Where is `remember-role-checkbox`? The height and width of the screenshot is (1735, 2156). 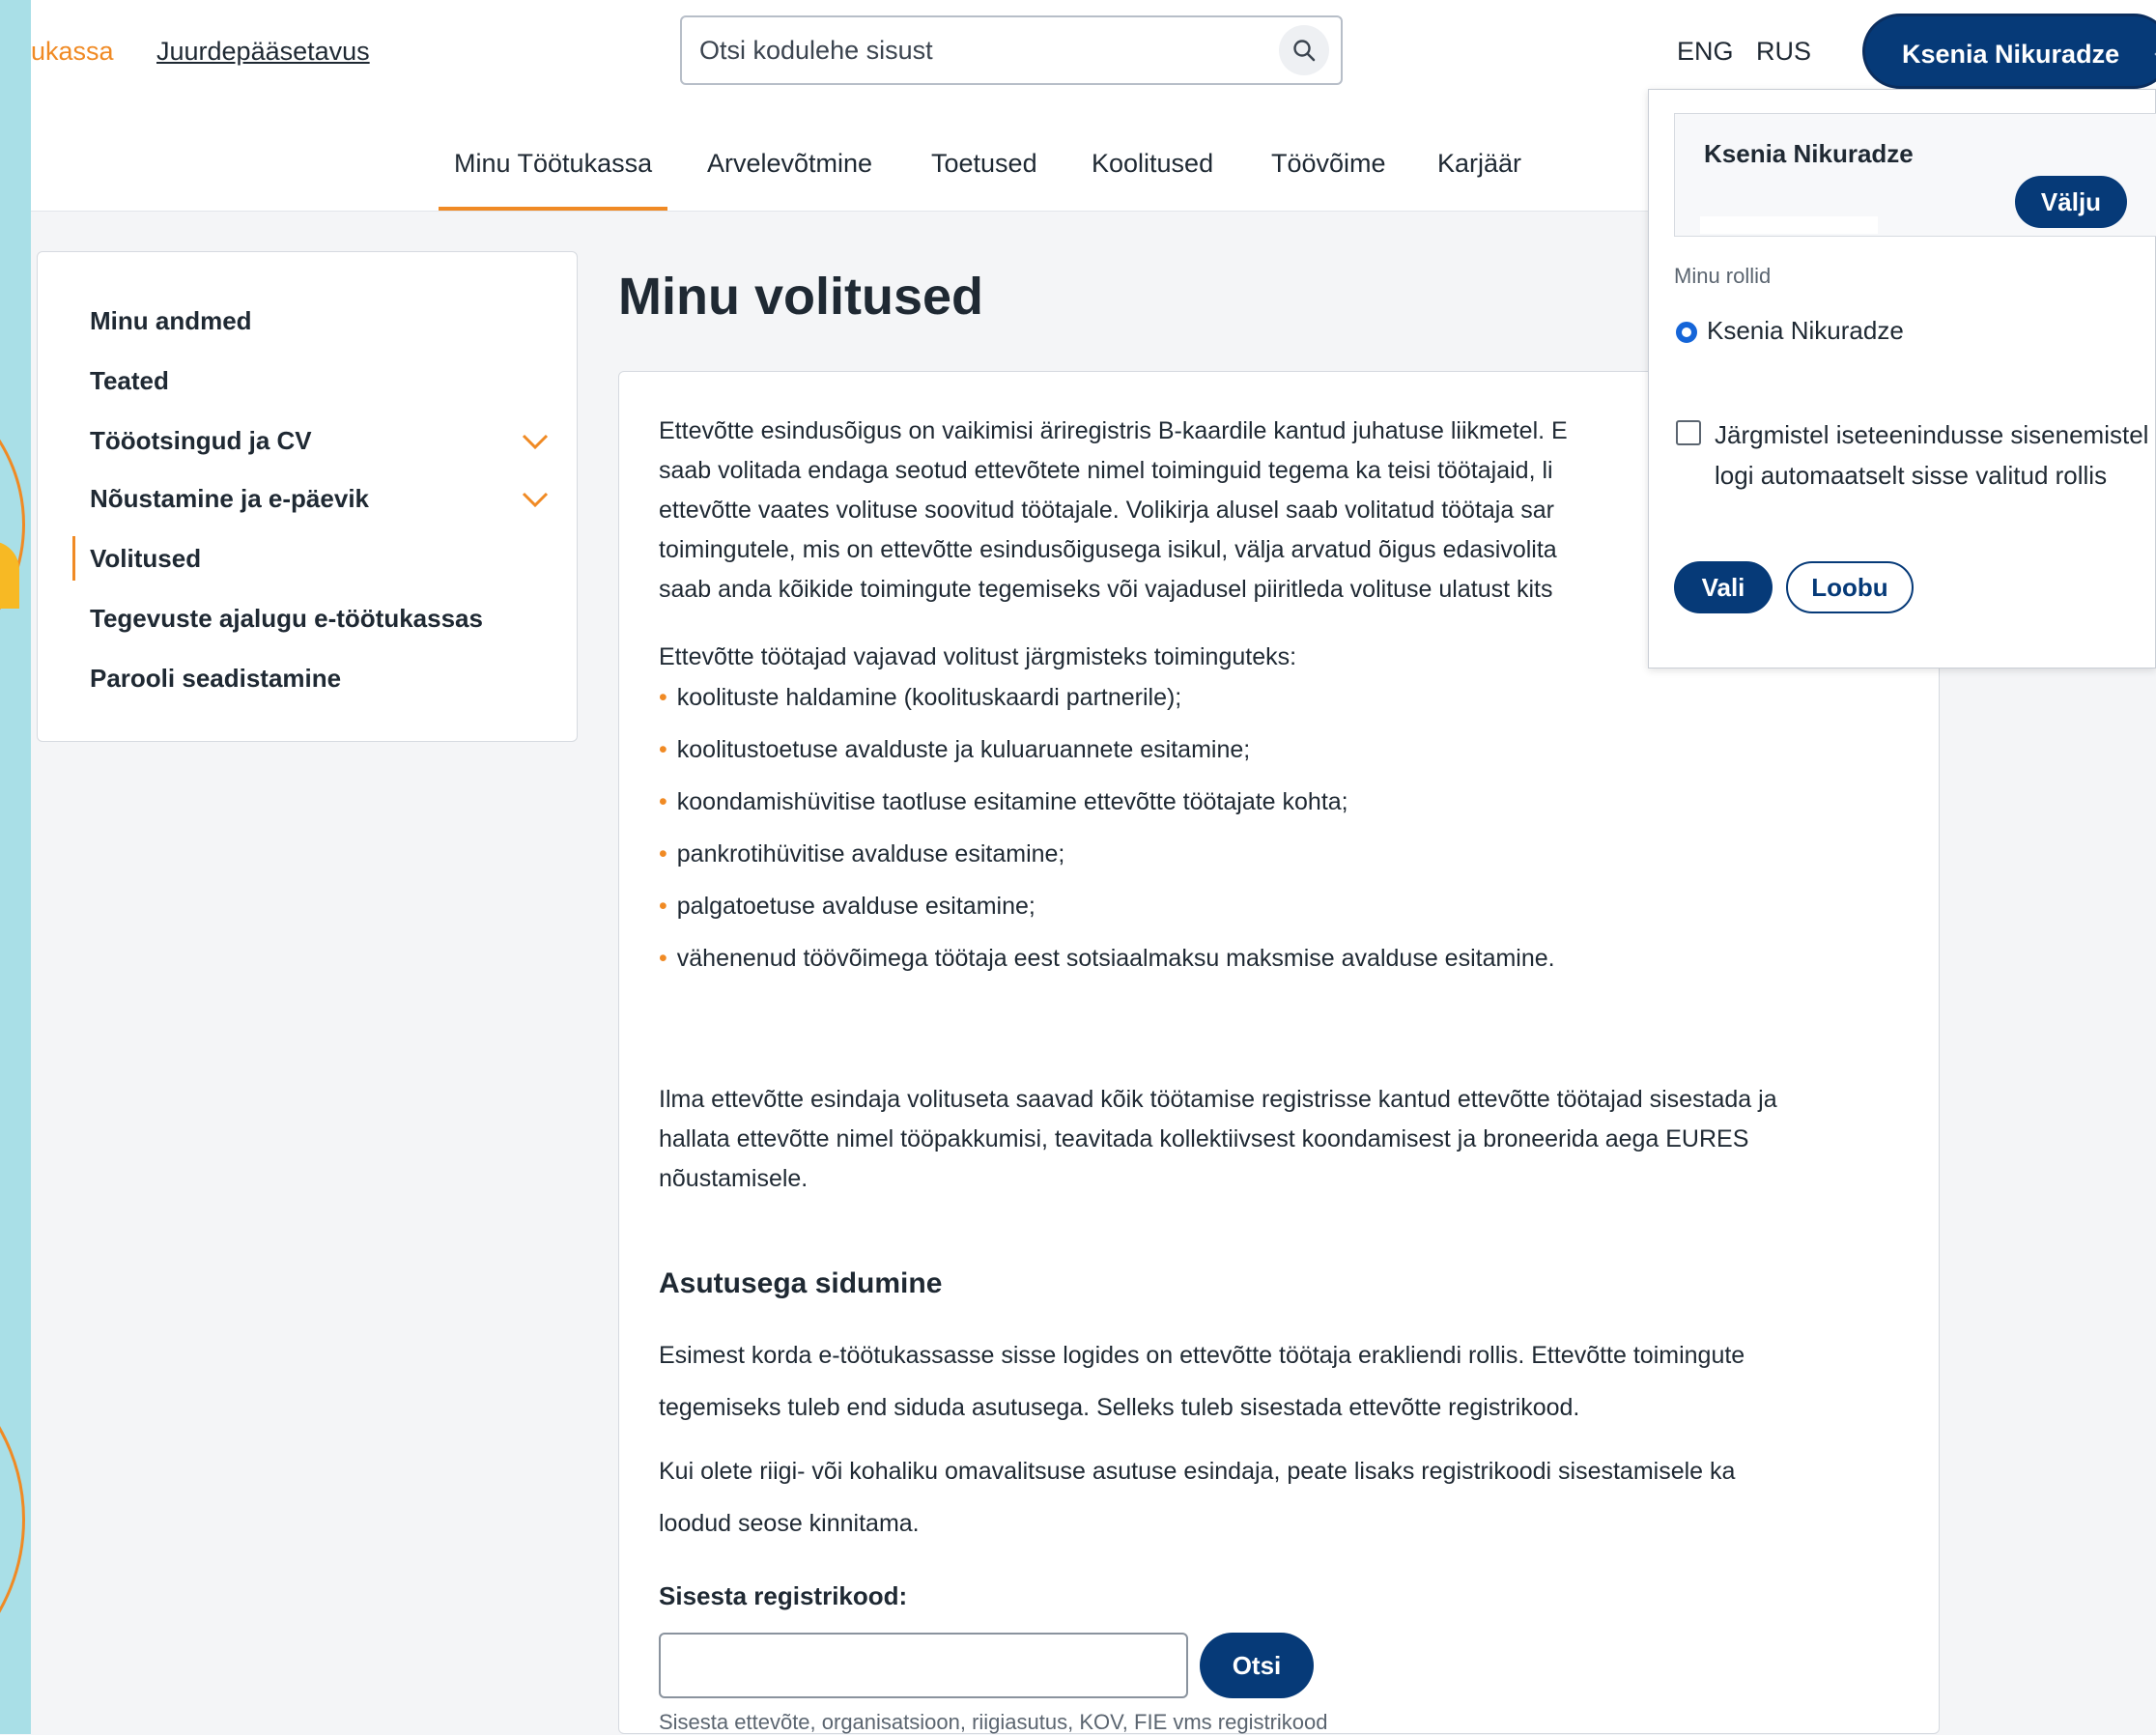 remember-role-checkbox is located at coordinates (1688, 432).